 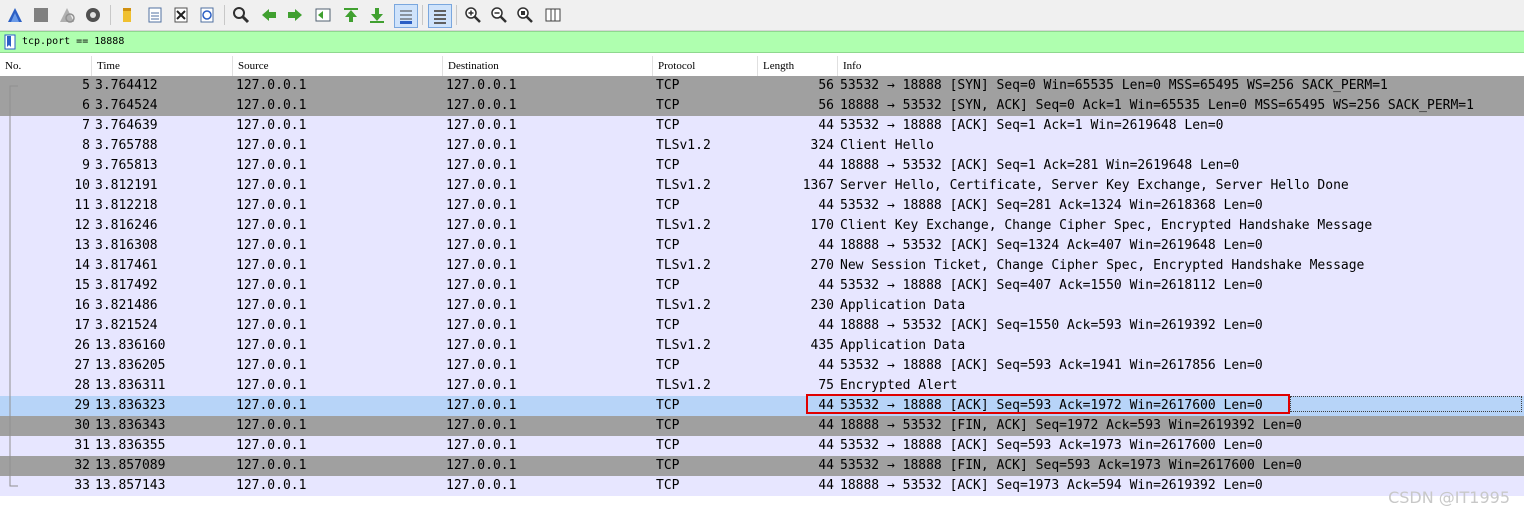 I want to click on packet-time: 13.857089, so click(x=130, y=465).